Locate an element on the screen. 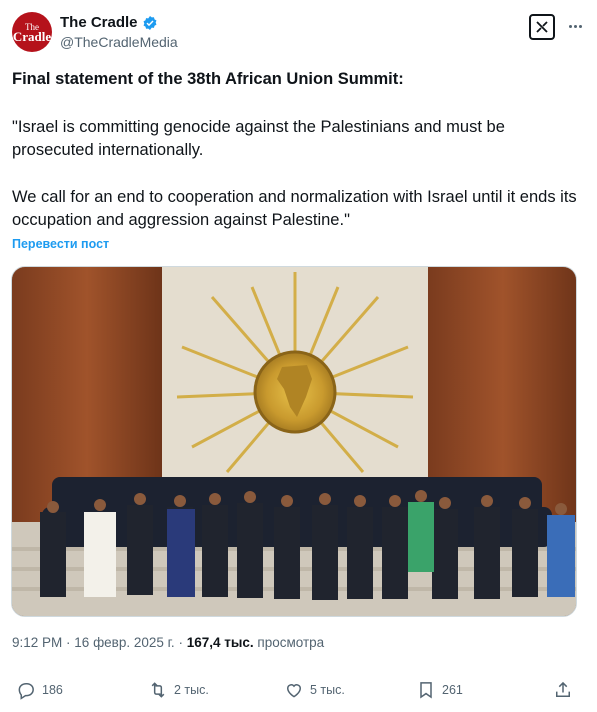  bookmark-button: 261 is located at coordinates (439, 690).